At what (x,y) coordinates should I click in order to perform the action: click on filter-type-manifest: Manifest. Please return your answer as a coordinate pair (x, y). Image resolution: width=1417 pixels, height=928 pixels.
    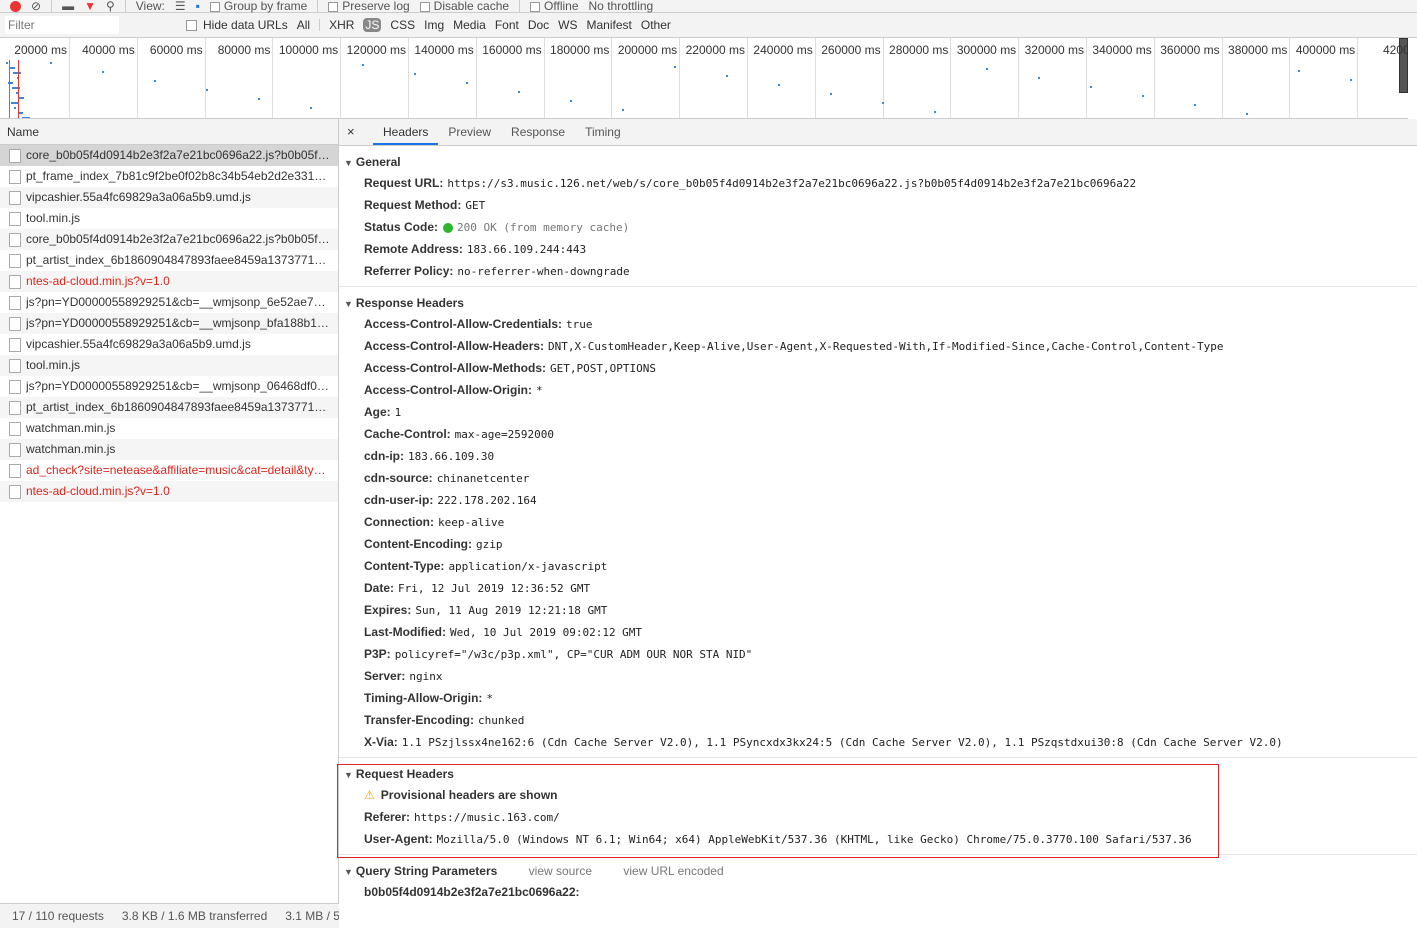
    Looking at the image, I should click on (609, 25).